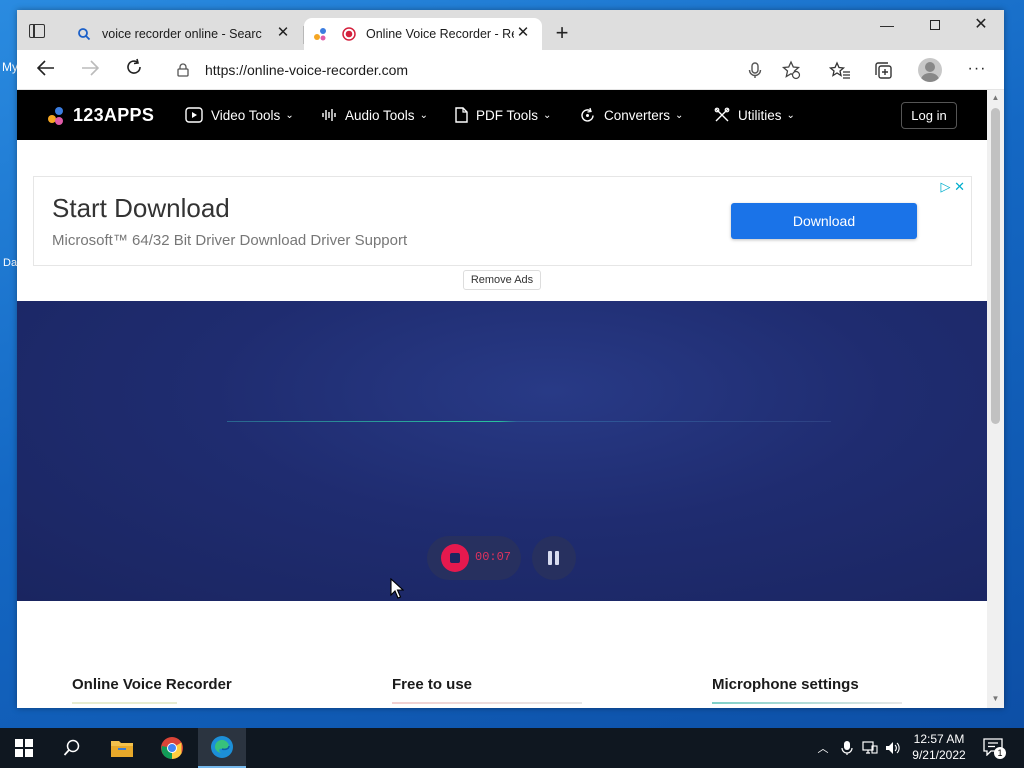 The image size is (1024, 768). What do you see at coordinates (474, 558) in the screenshot?
I see `stop-recording-button: 00:07` at bounding box center [474, 558].